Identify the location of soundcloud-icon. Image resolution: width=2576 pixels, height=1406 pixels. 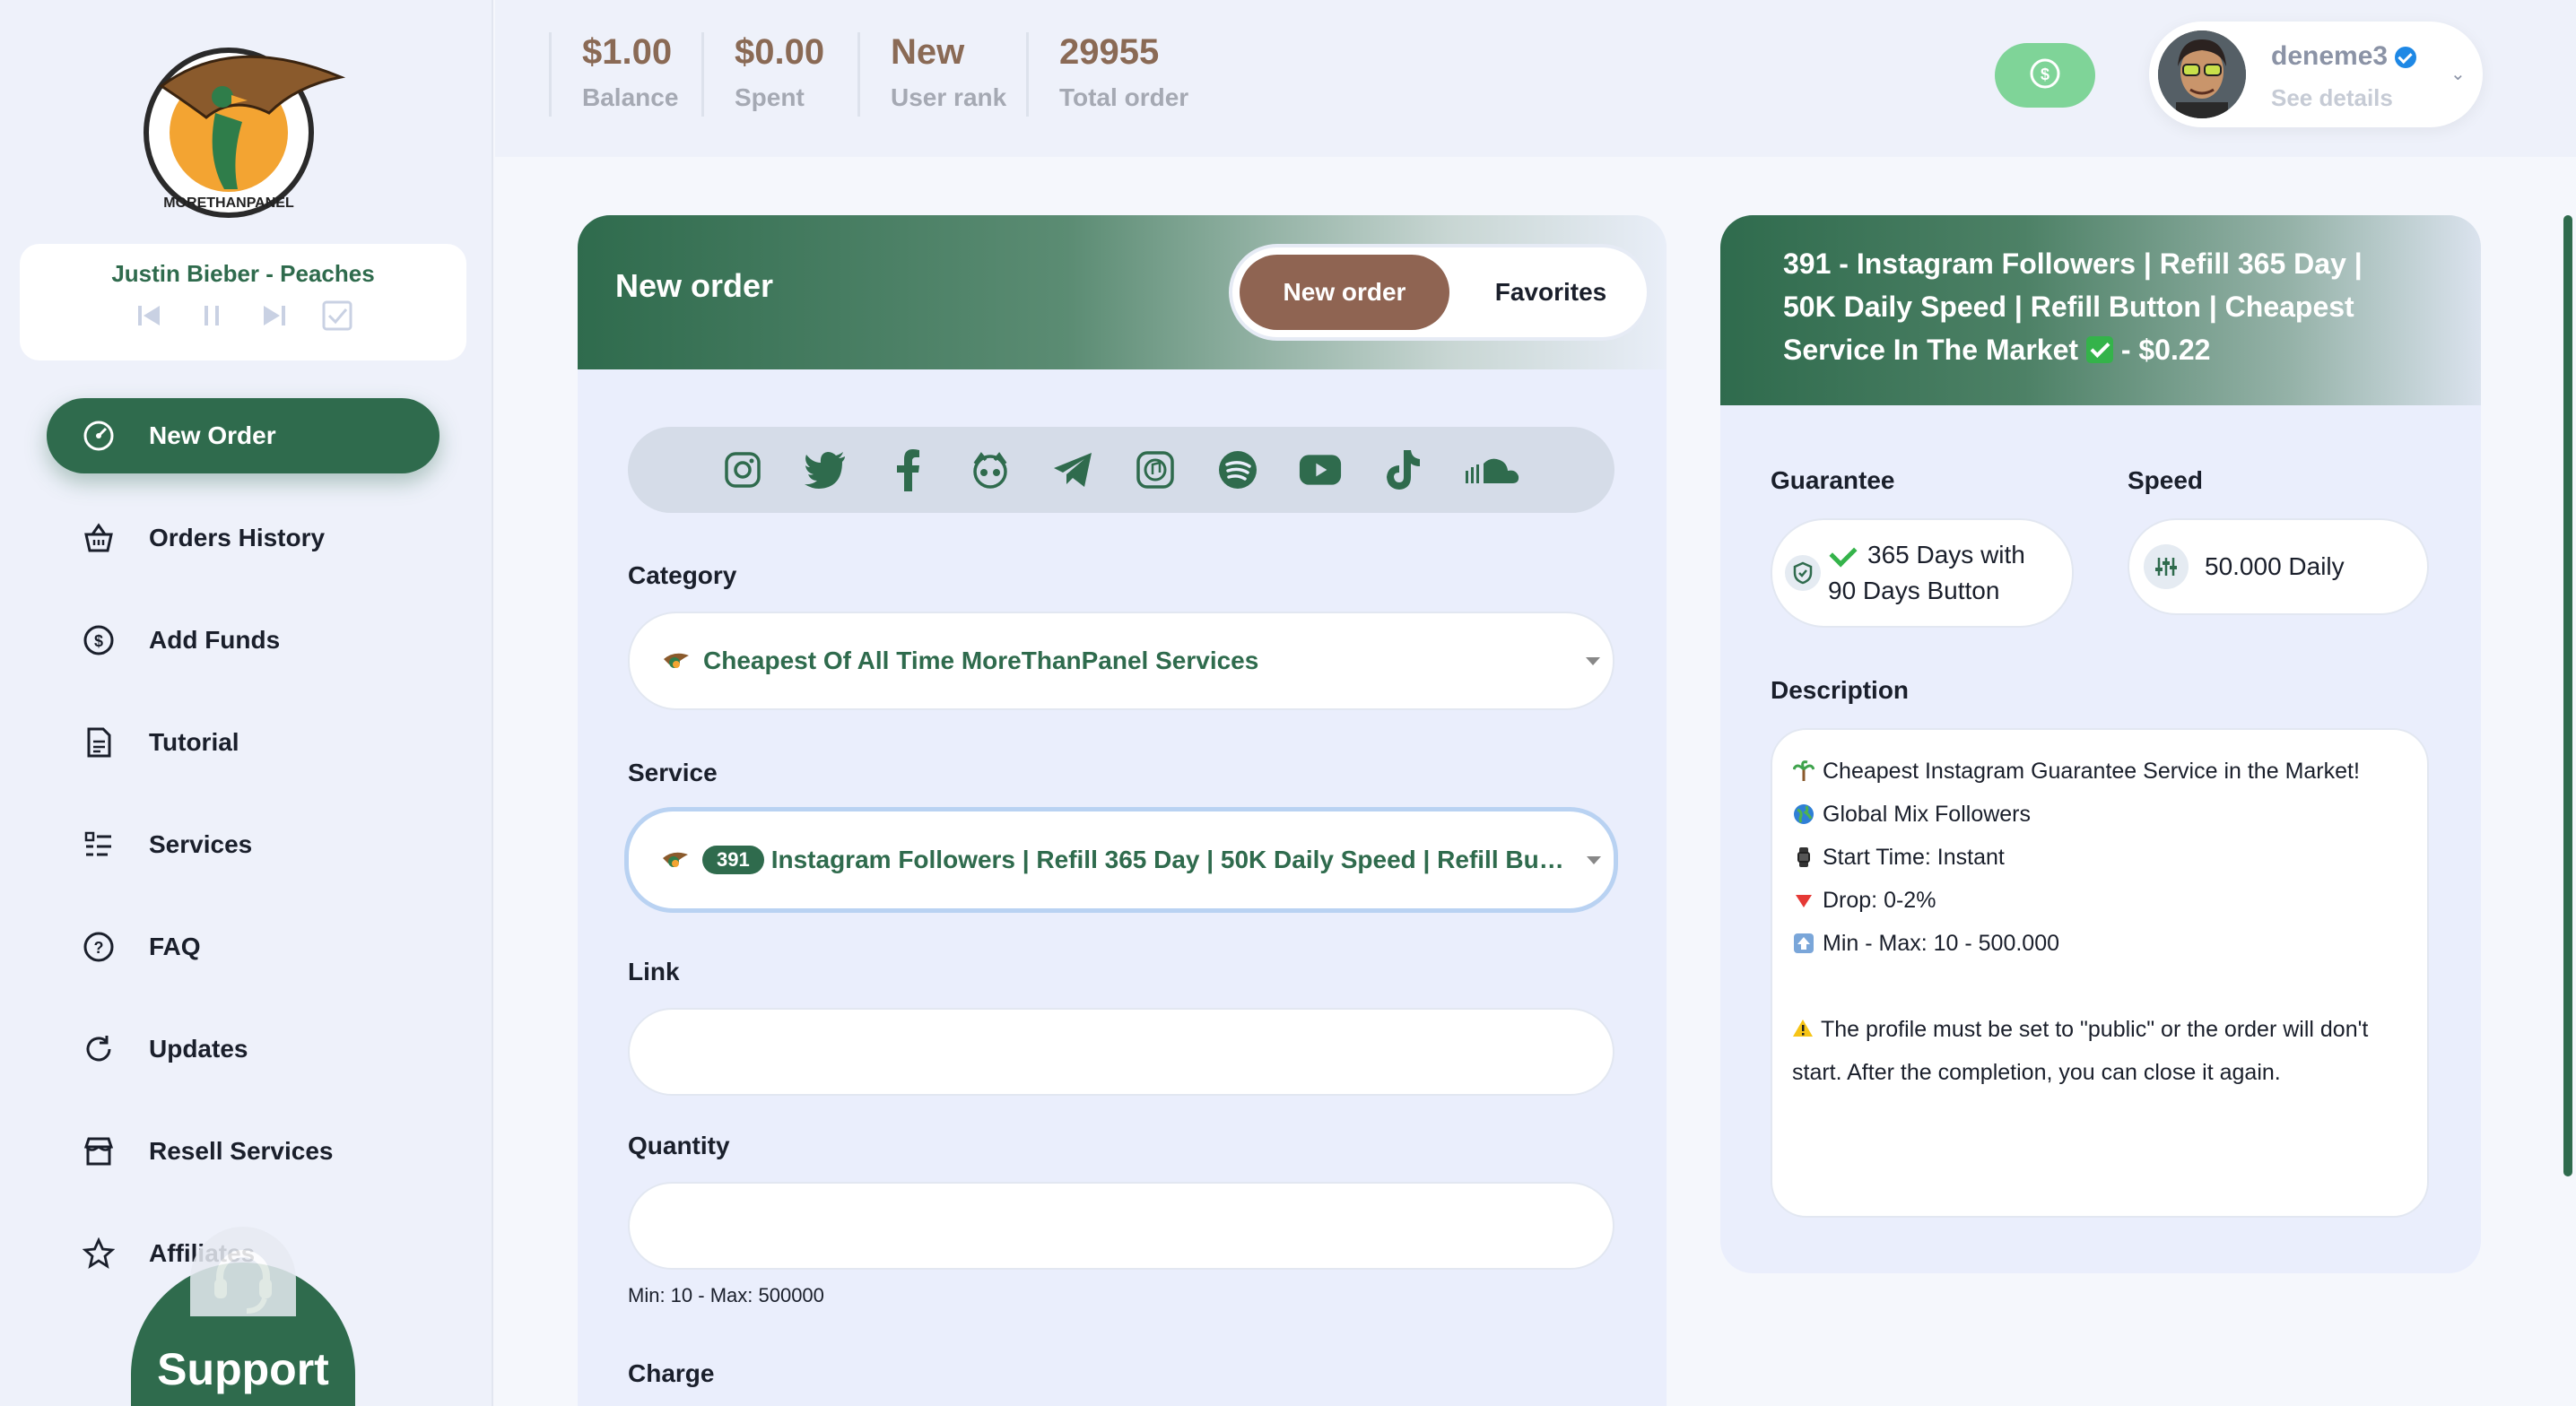
(1492, 469).